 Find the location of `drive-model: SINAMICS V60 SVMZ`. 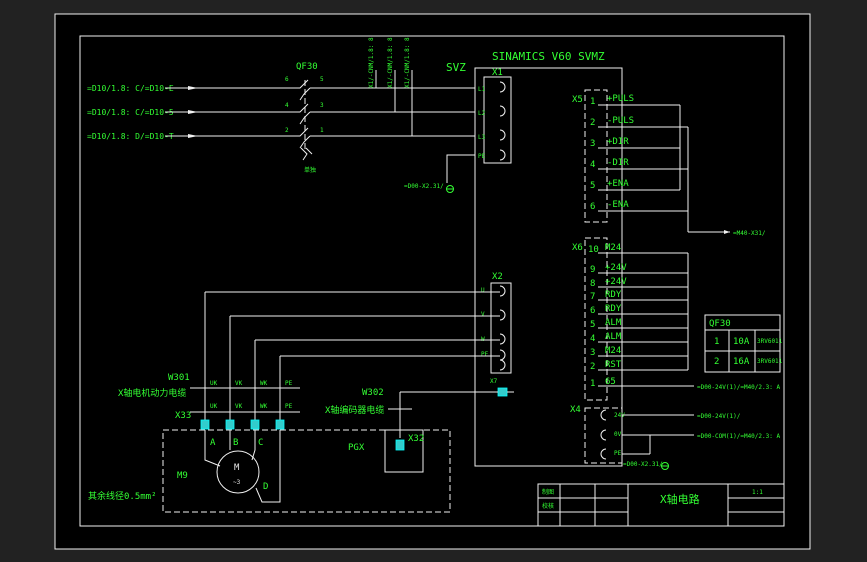

drive-model: SINAMICS V60 SVMZ is located at coordinates (548, 56).